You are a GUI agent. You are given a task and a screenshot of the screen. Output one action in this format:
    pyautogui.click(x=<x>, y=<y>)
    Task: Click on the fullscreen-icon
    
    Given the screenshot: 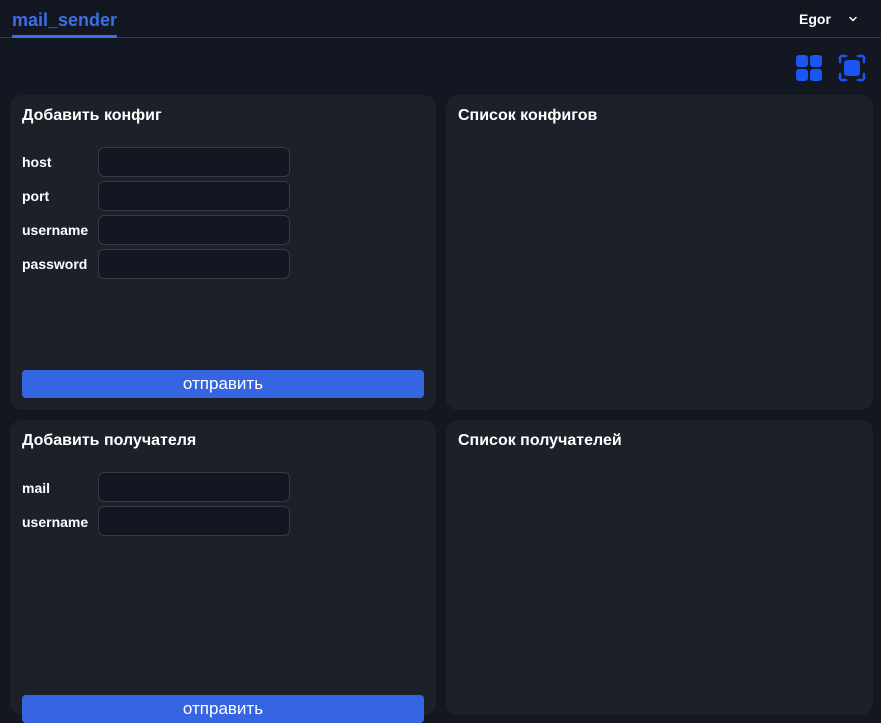 What is the action you would take?
    pyautogui.click(x=852, y=68)
    